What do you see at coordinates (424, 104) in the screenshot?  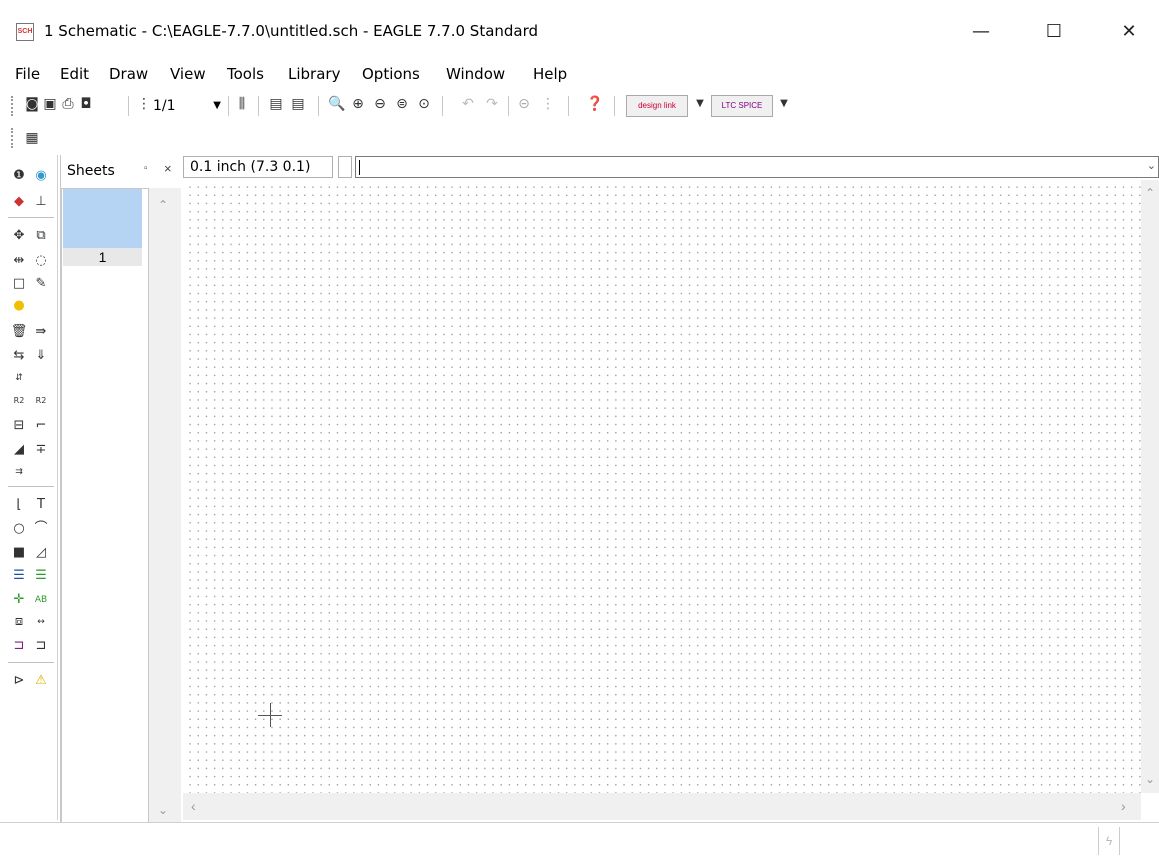 I see `zoom-select-icon: ⊙` at bounding box center [424, 104].